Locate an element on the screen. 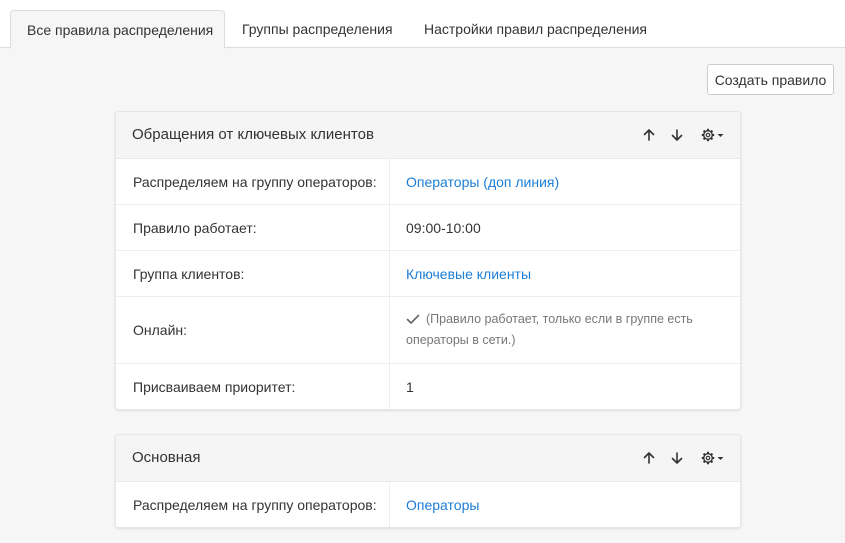 The height and width of the screenshot is (543, 845). rule-title: Основная is located at coordinates (166, 457).